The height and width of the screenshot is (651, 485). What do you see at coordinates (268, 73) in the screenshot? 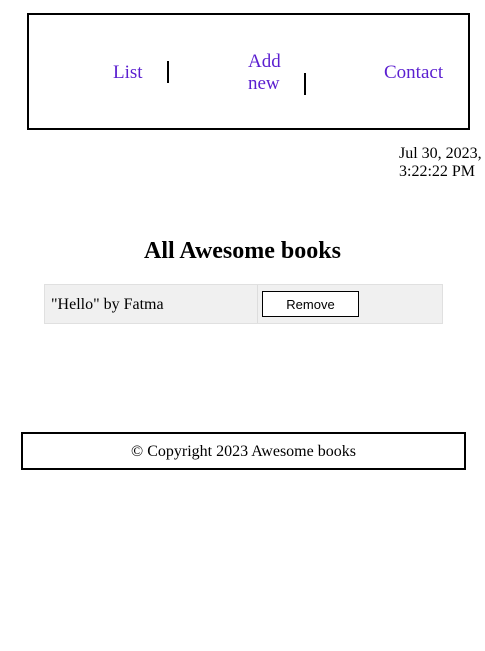
I see `nav-link-add-new: Add new` at bounding box center [268, 73].